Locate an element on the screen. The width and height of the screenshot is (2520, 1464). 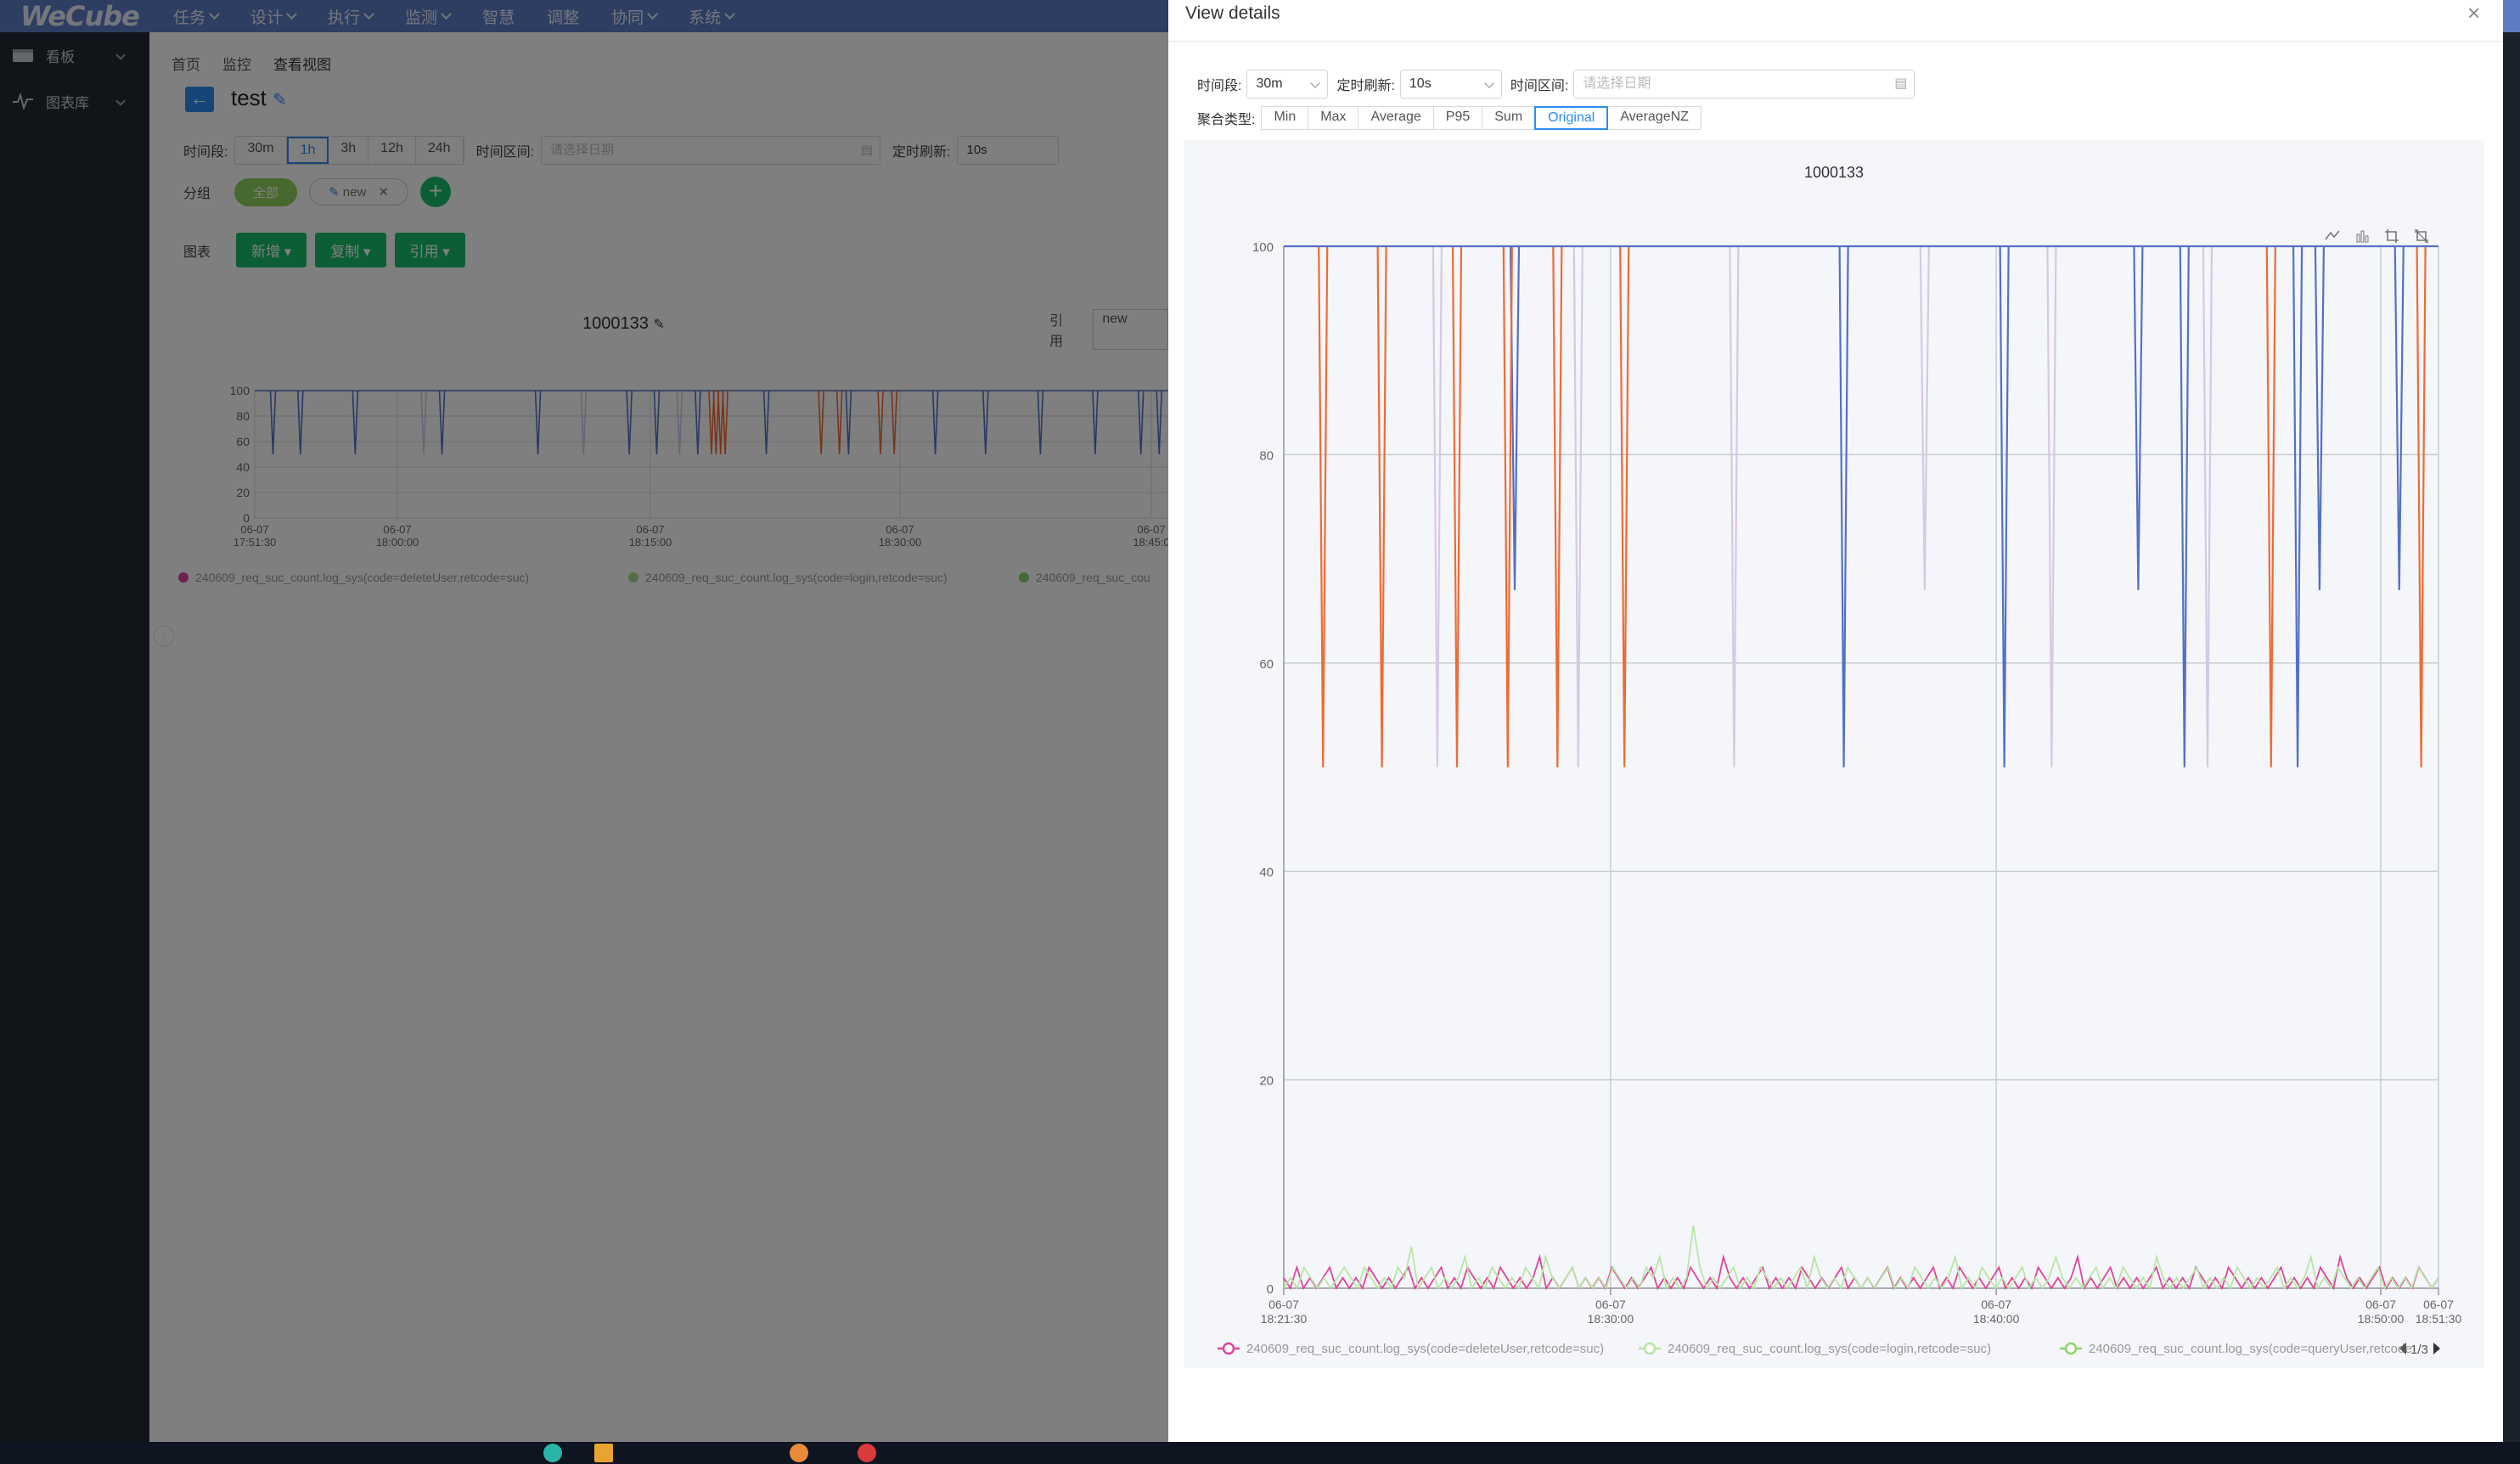
y-tick-label: 100 is located at coordinates (1263, 248).